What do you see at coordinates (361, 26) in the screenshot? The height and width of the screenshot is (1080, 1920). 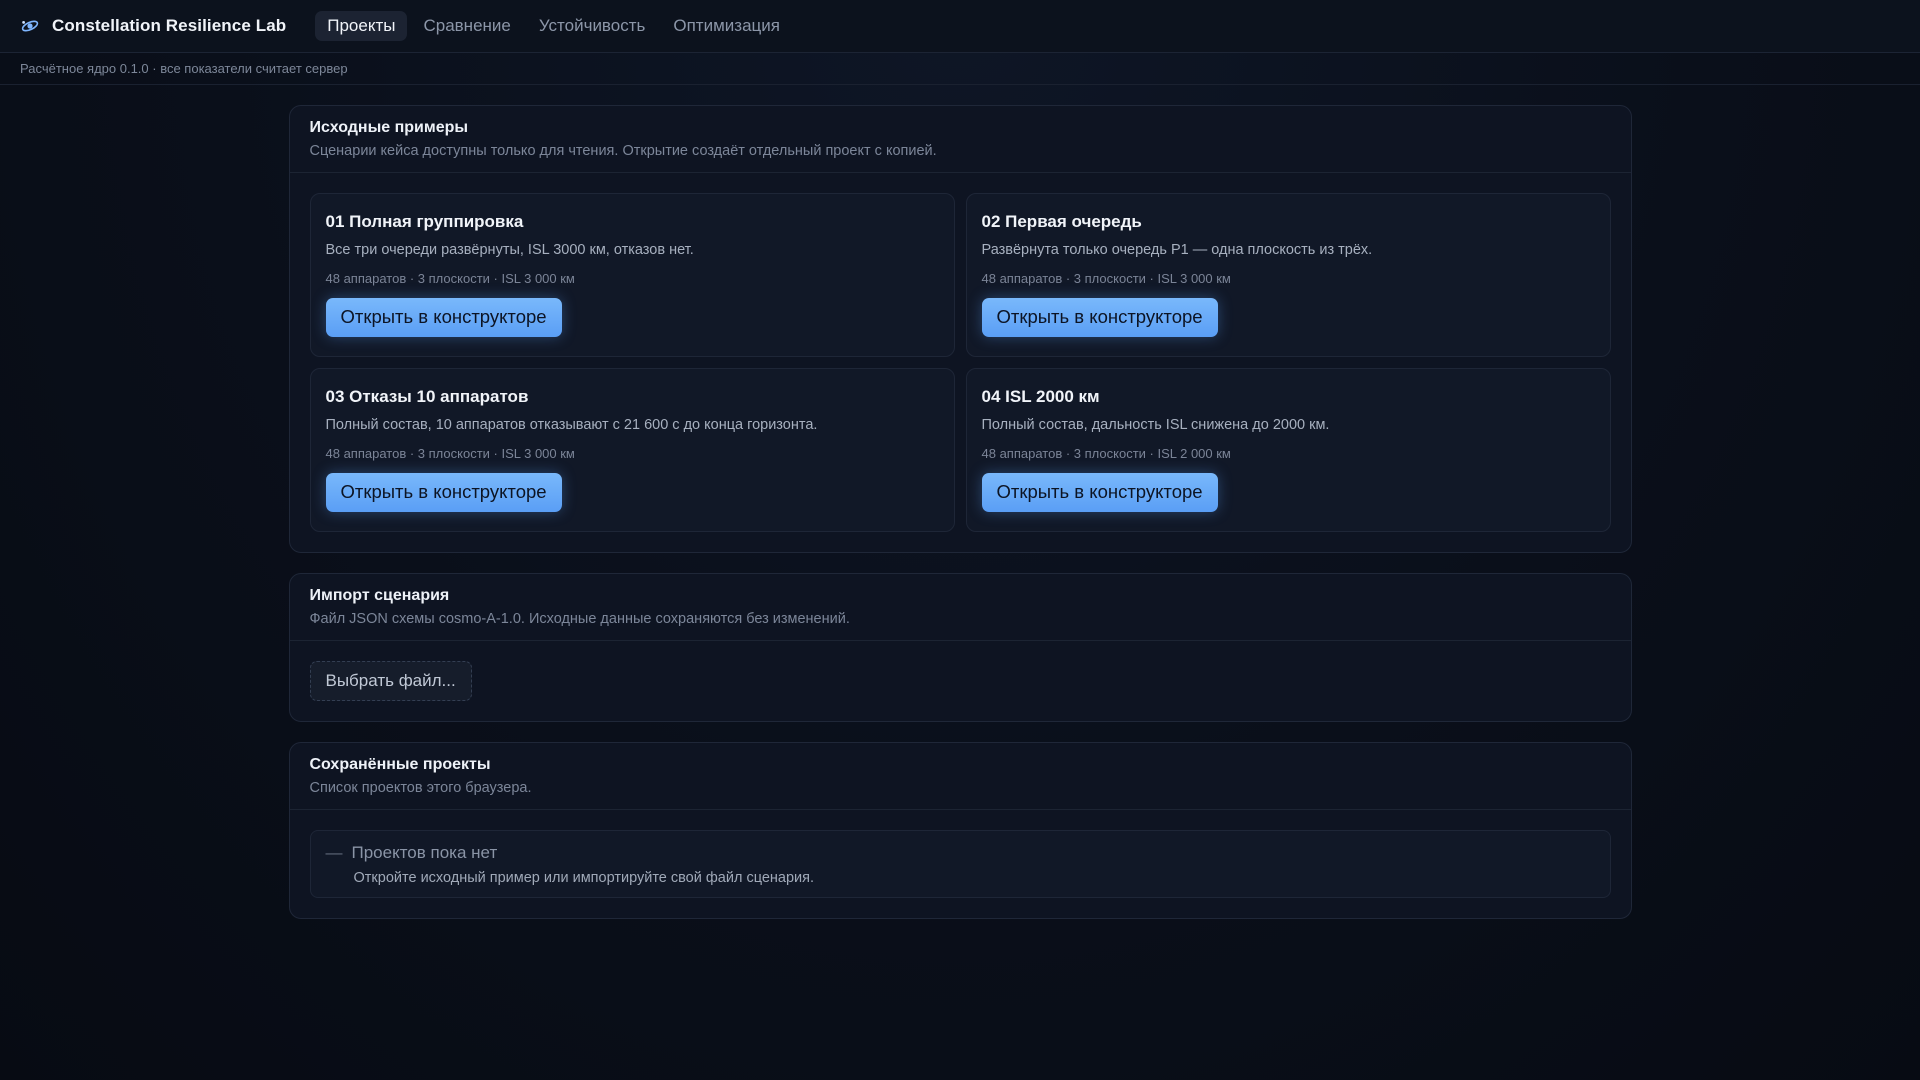 I see `tab-projects: Проекты` at bounding box center [361, 26].